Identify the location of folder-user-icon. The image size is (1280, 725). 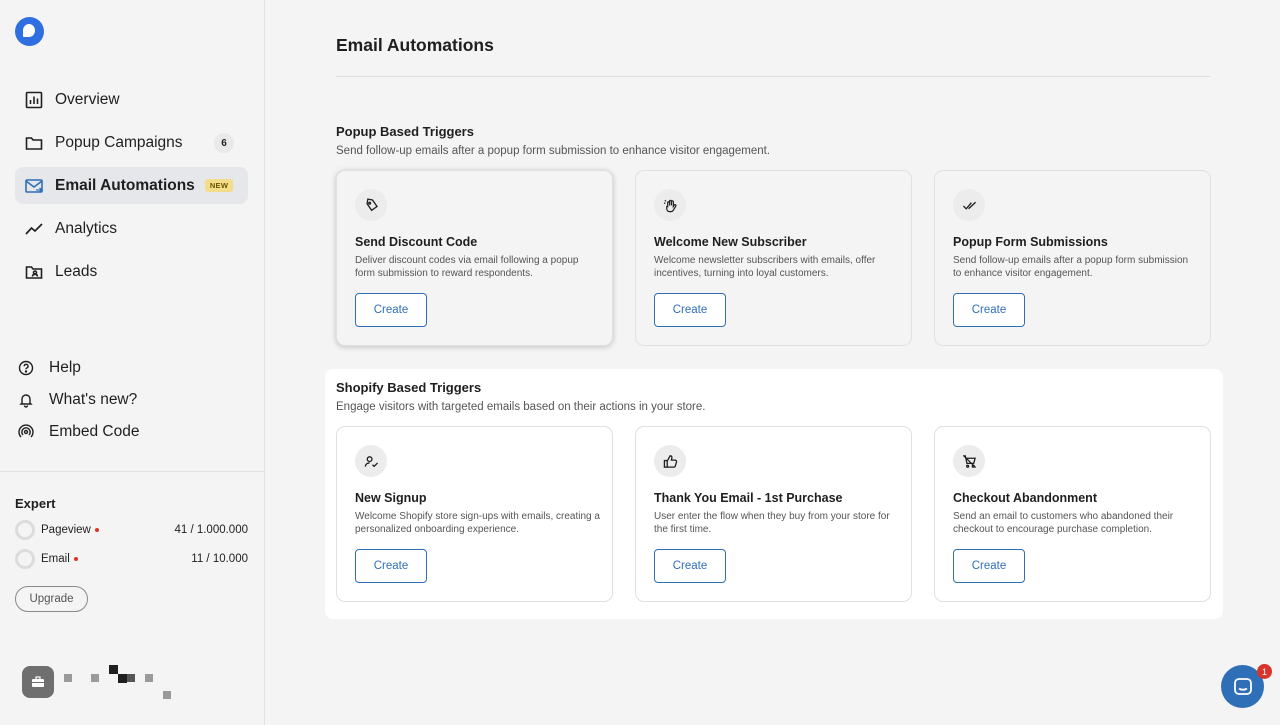
(34, 272).